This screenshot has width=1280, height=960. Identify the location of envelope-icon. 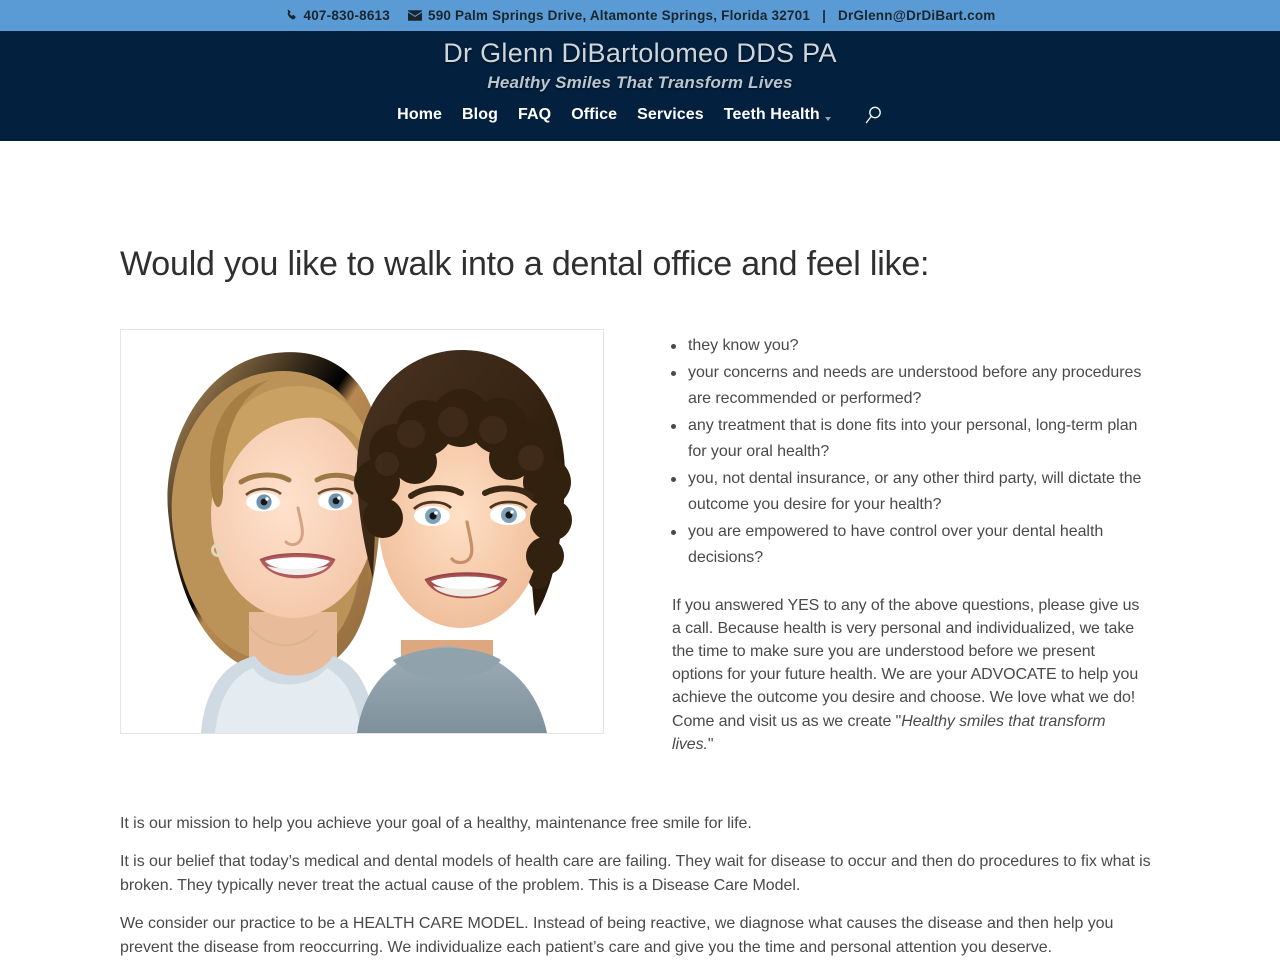
(414, 15).